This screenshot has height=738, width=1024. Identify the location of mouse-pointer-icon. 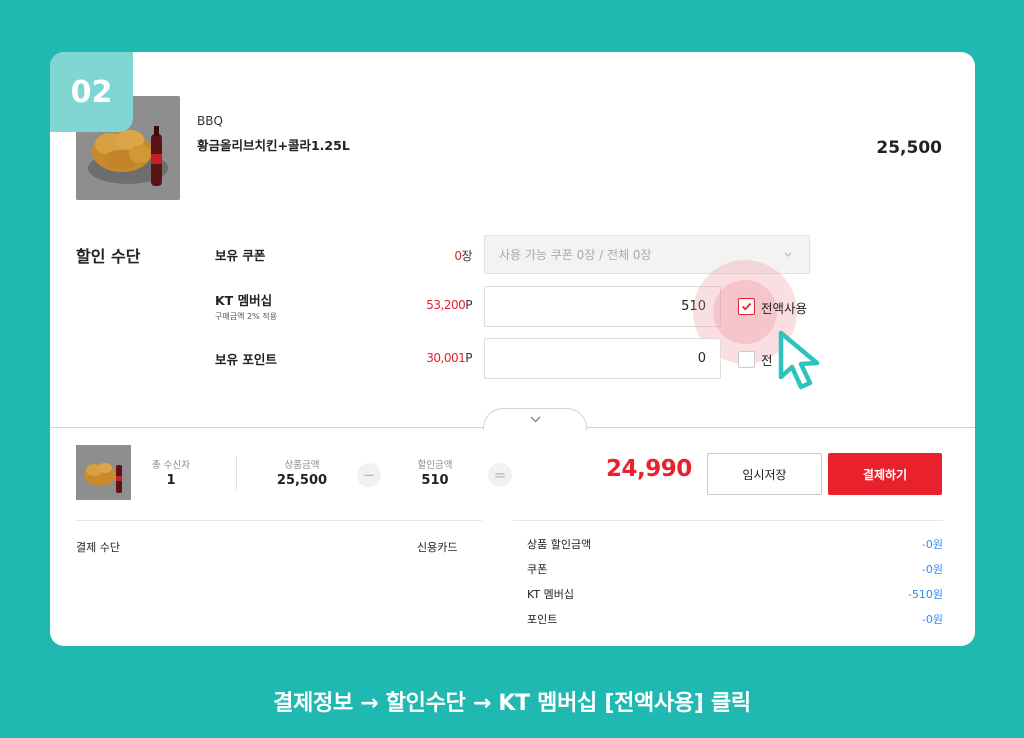
(799, 360).